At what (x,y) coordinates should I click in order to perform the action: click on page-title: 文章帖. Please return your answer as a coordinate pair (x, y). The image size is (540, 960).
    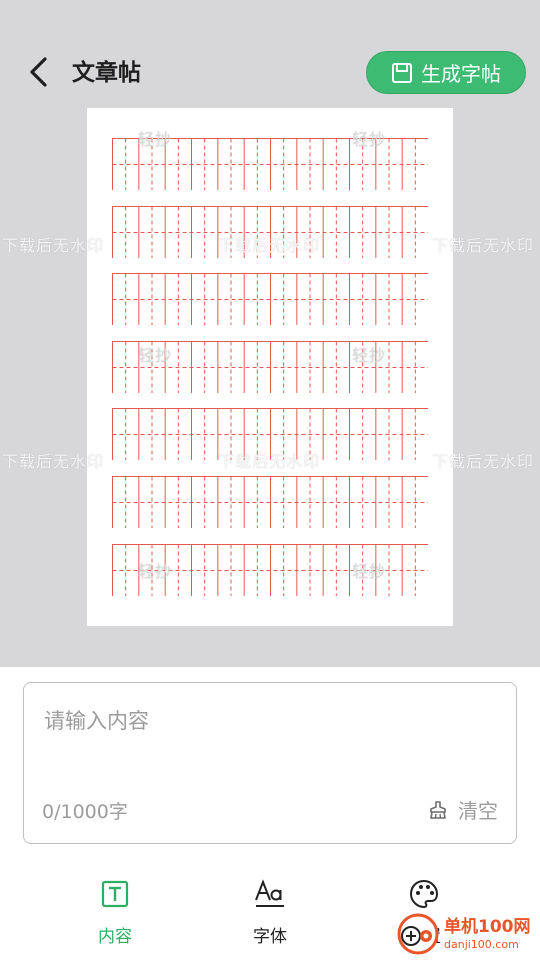
    Looking at the image, I should click on (106, 73).